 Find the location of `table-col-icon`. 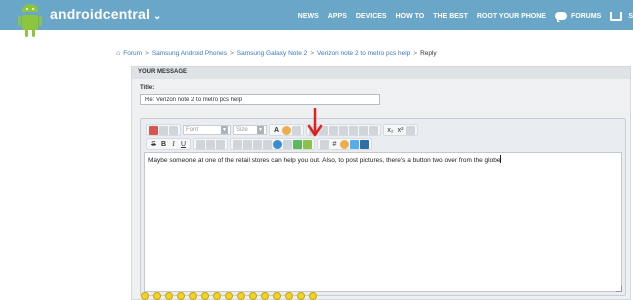

table-col-icon is located at coordinates (333, 130).